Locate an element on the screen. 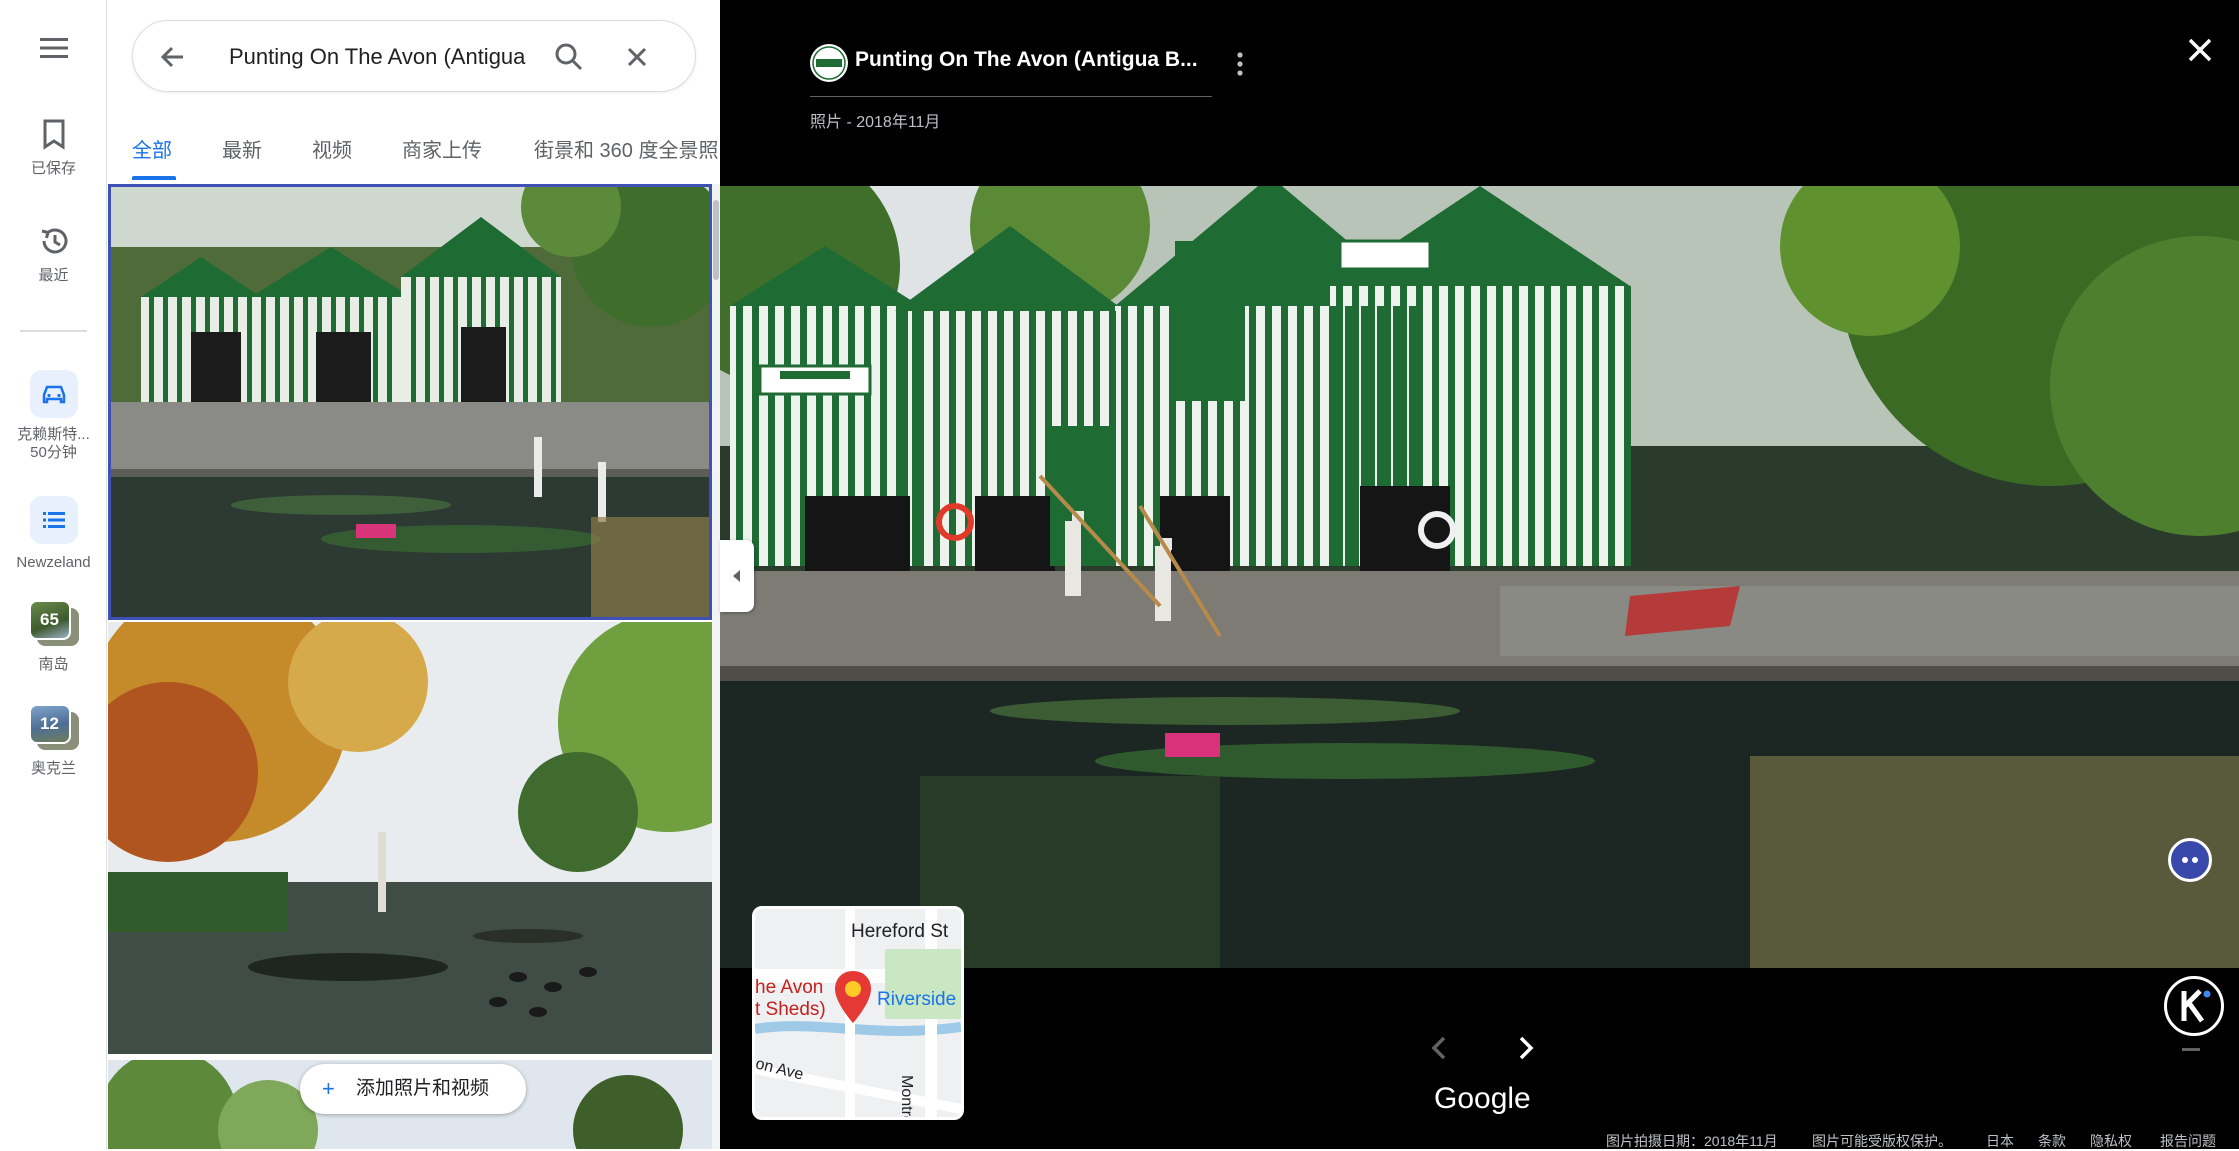 The height and width of the screenshot is (1151, 2239). menu-button is located at coordinates (53, 50).